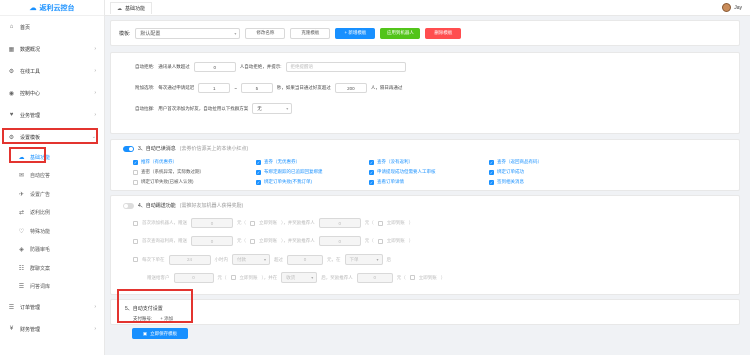 Image resolution: width=750 pixels, height=355 pixels. What do you see at coordinates (131, 8) in the screenshot?
I see `tab-basic-features: ☁ 基础功能` at bounding box center [131, 8].